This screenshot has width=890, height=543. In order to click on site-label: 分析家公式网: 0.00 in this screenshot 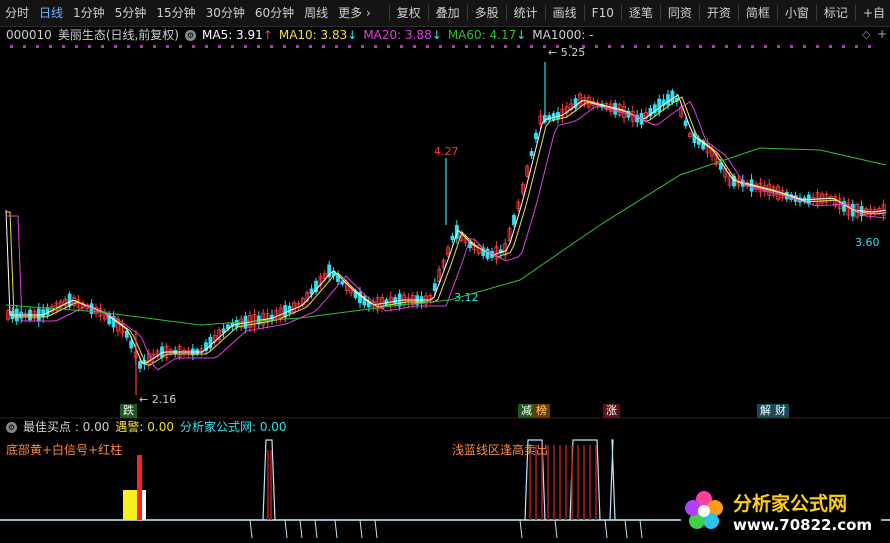, I will do `click(233, 427)`.